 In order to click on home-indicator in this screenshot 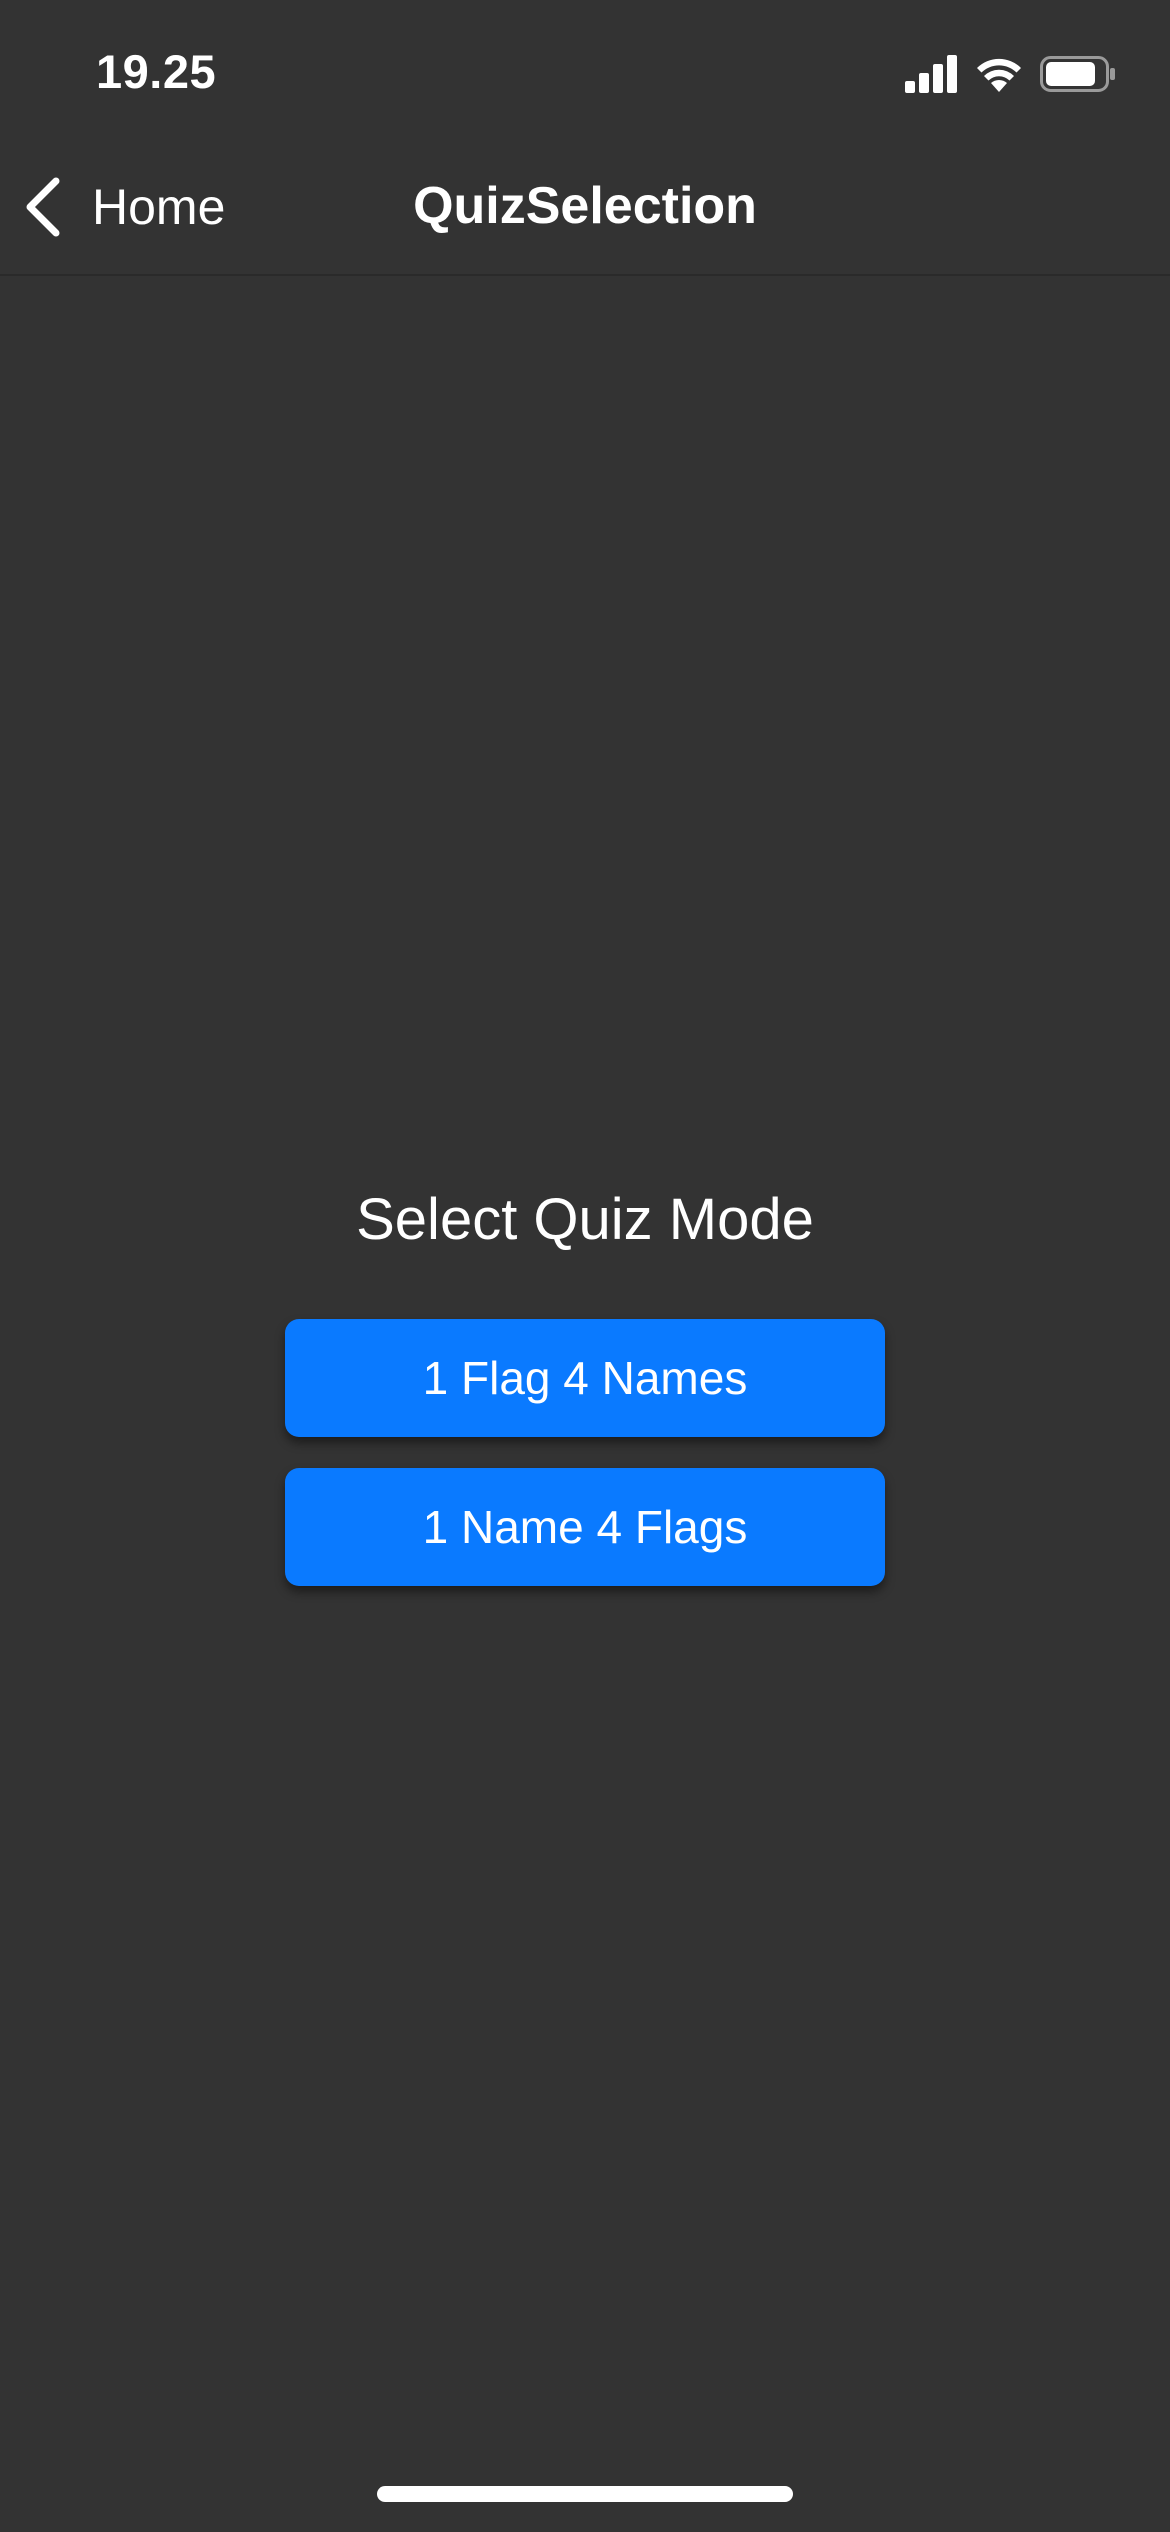, I will do `click(585, 2494)`.